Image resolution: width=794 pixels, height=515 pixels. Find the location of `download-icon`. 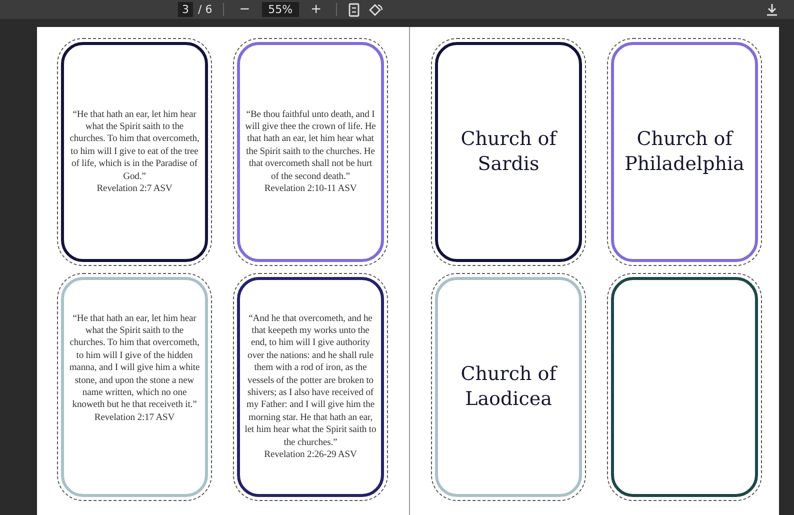

download-icon is located at coordinates (772, 9).